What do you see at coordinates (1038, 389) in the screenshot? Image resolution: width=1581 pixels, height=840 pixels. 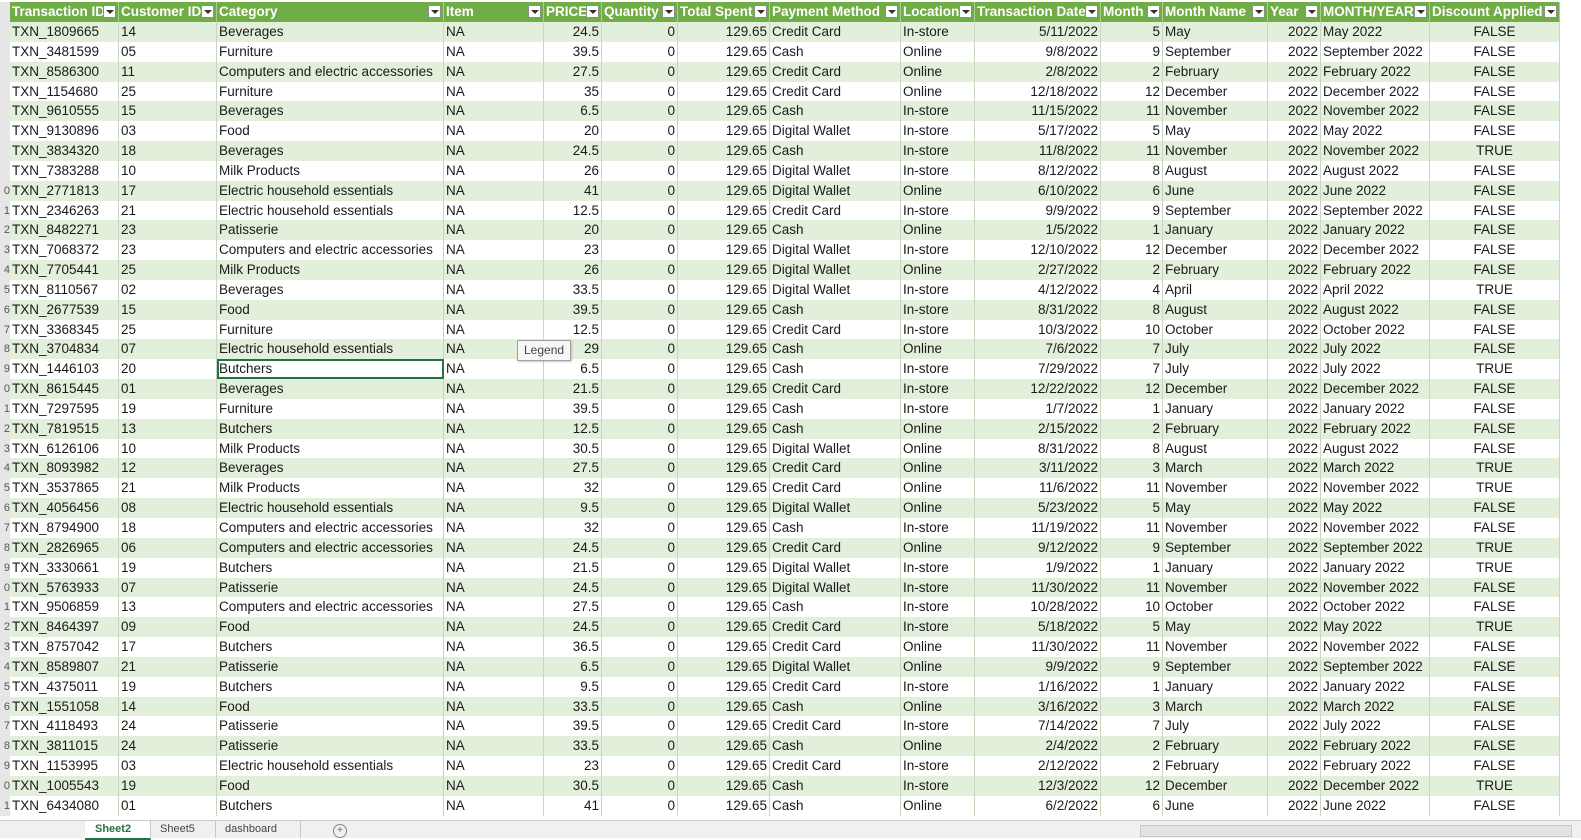 I see `table-cell: 12/22/2022` at bounding box center [1038, 389].